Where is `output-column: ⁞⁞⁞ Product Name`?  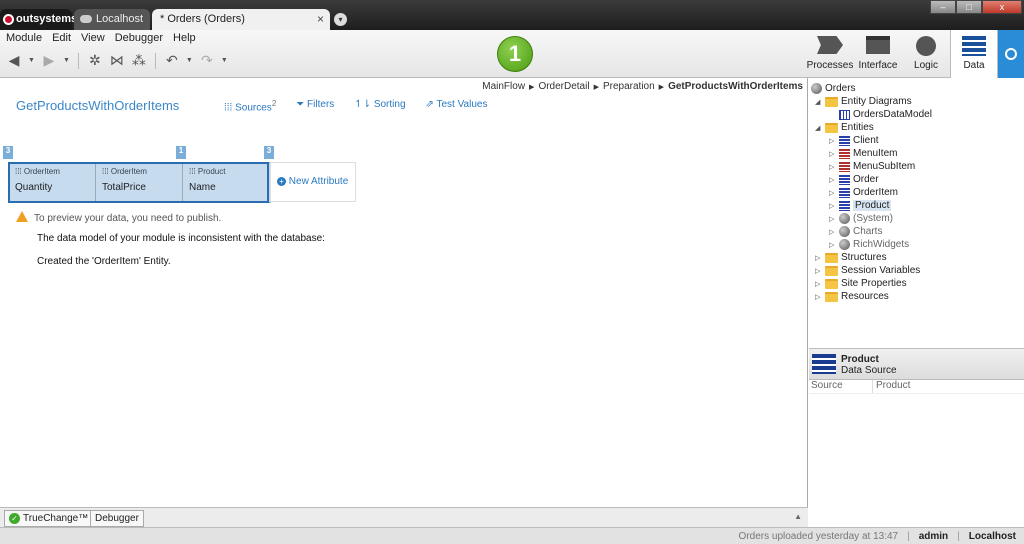 output-column: ⁞⁞⁞ Product Name is located at coordinates (226, 182).